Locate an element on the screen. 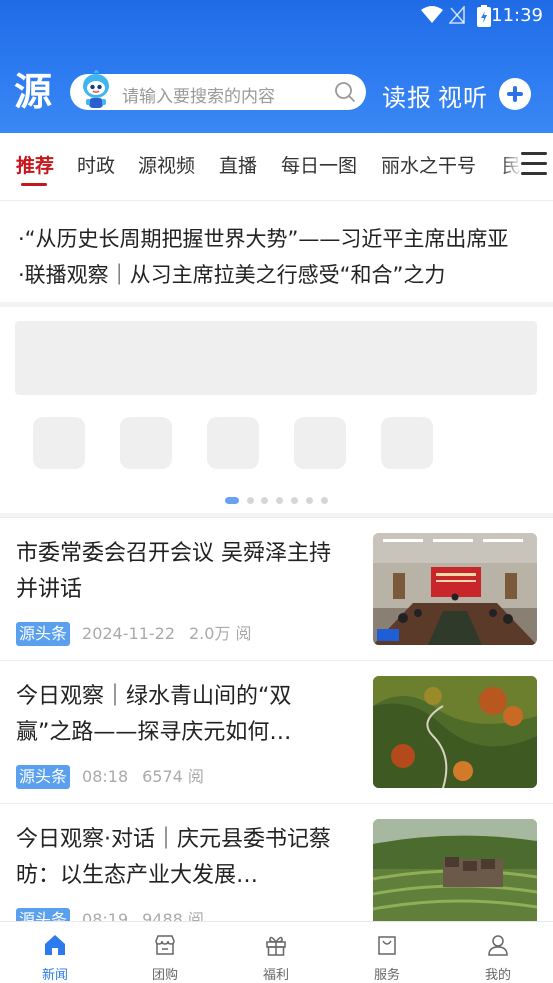 This screenshot has height=983, width=553. search-input: 请输入要搜索的内容 is located at coordinates (198, 94).